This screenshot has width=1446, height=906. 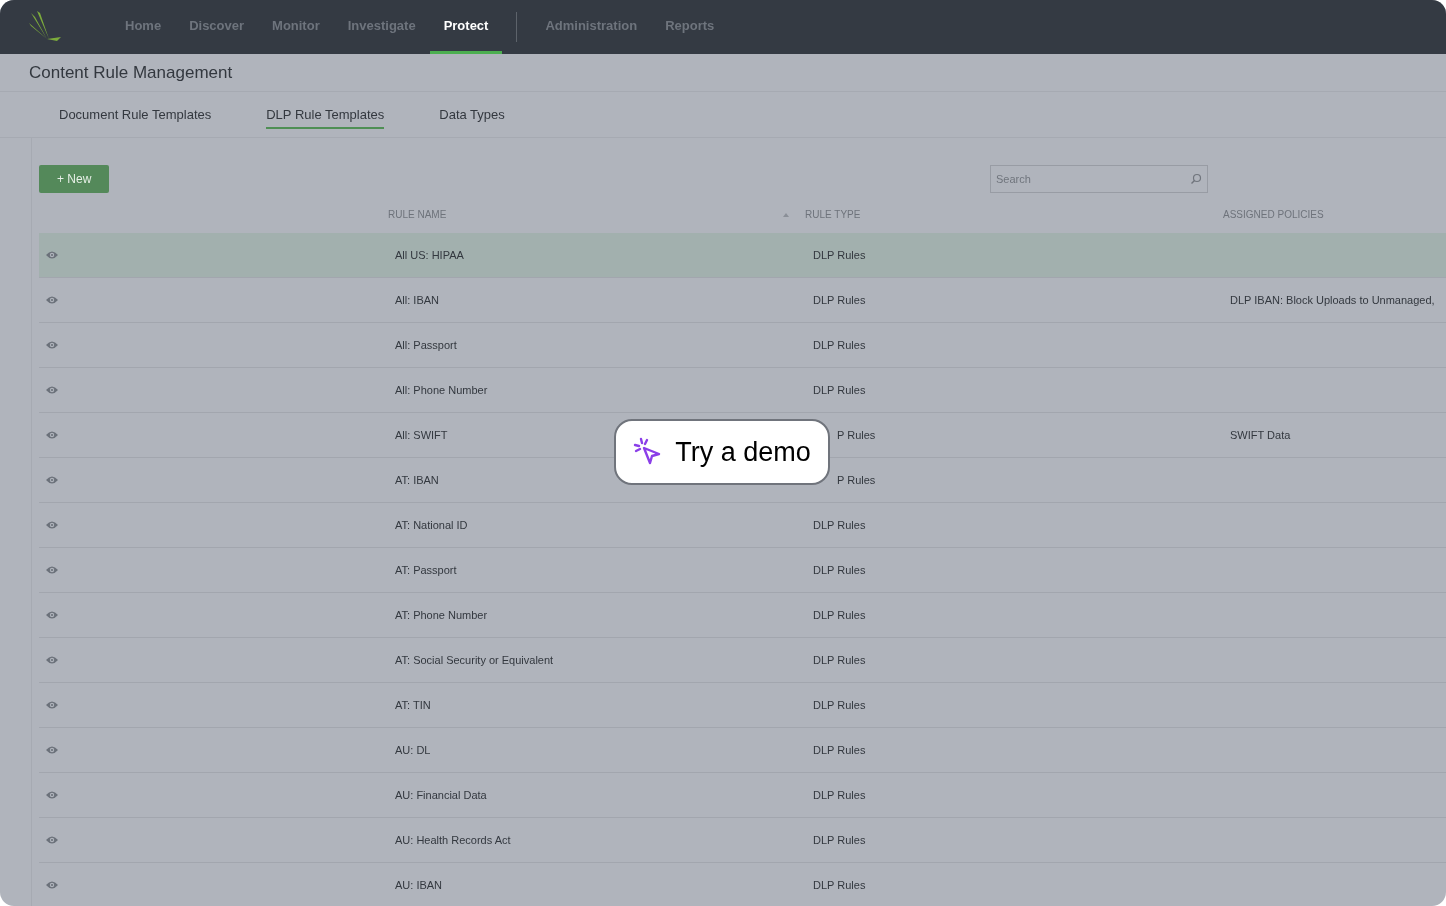 What do you see at coordinates (325, 114) in the screenshot?
I see `tab: DLP Rule Templates` at bounding box center [325, 114].